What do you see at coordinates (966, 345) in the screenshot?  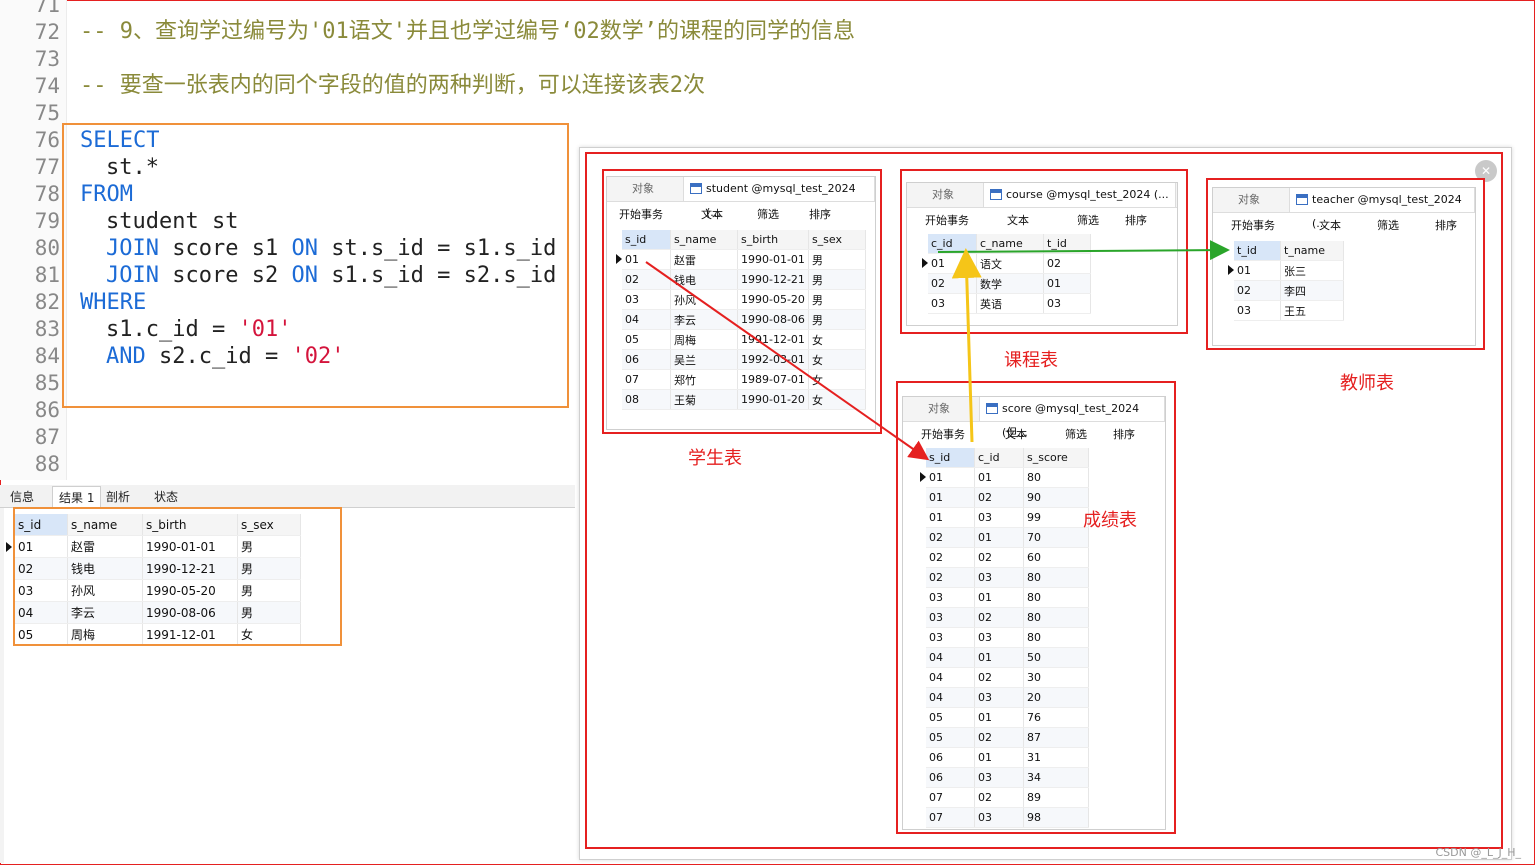 I see `score-to-course-arrow` at bounding box center [966, 345].